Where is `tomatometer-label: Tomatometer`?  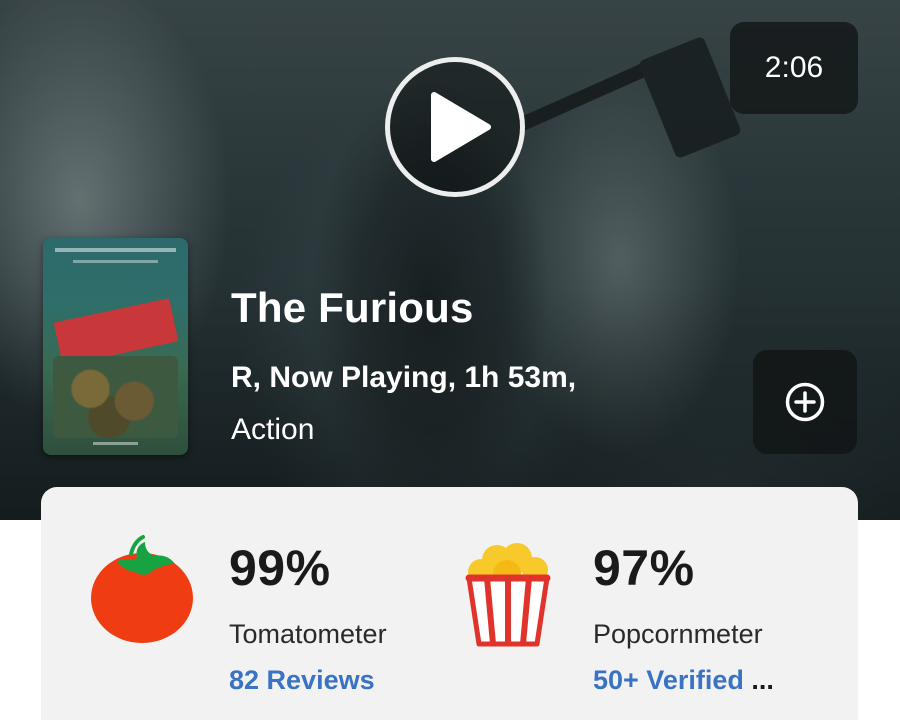
tomatometer-label: Tomatometer is located at coordinates (308, 634).